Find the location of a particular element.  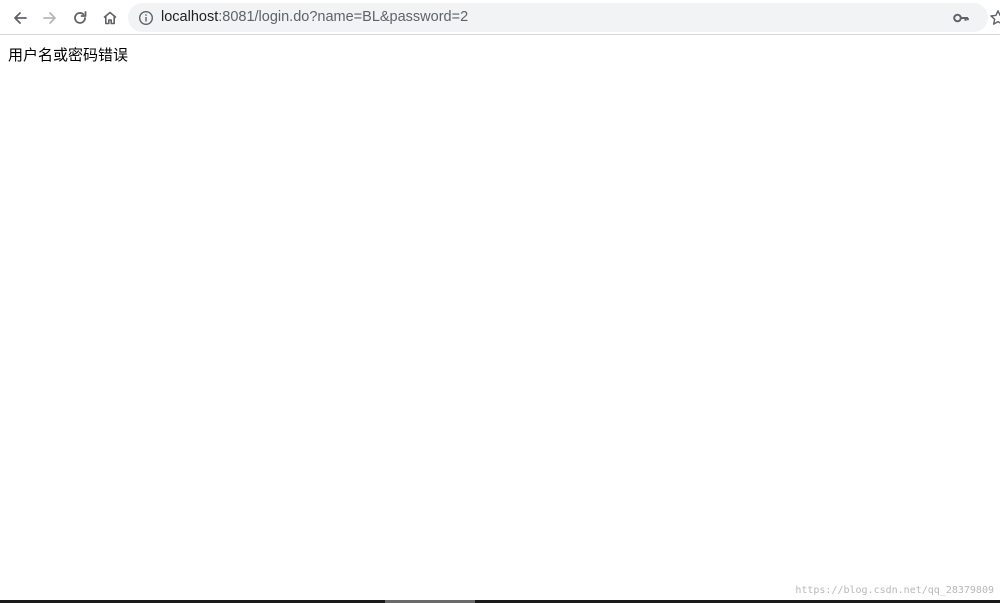

reload-icon is located at coordinates (80, 17).